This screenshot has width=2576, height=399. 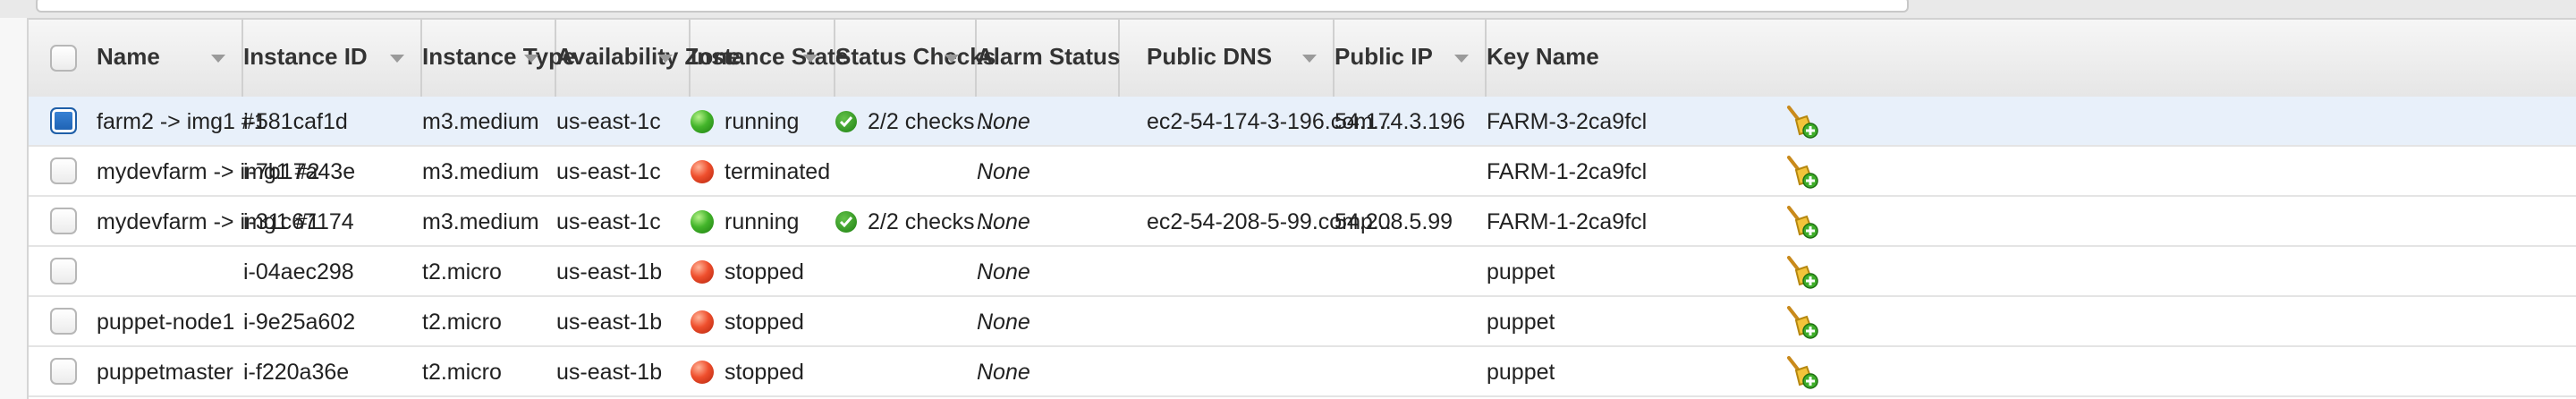 I want to click on search-input, so click(x=972, y=7).